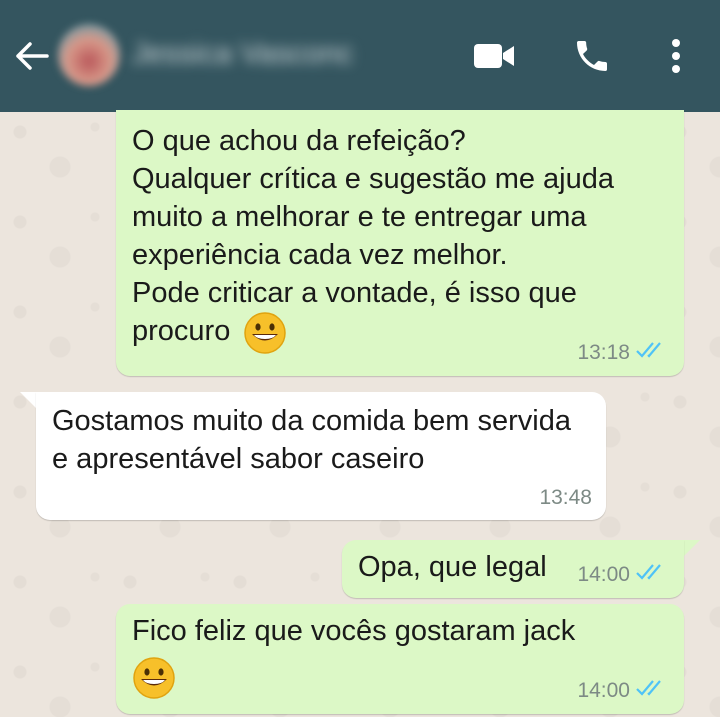 The image size is (720, 717). I want to click on message-bubble-outgoing: Opa, que legal 14:00, so click(513, 569).